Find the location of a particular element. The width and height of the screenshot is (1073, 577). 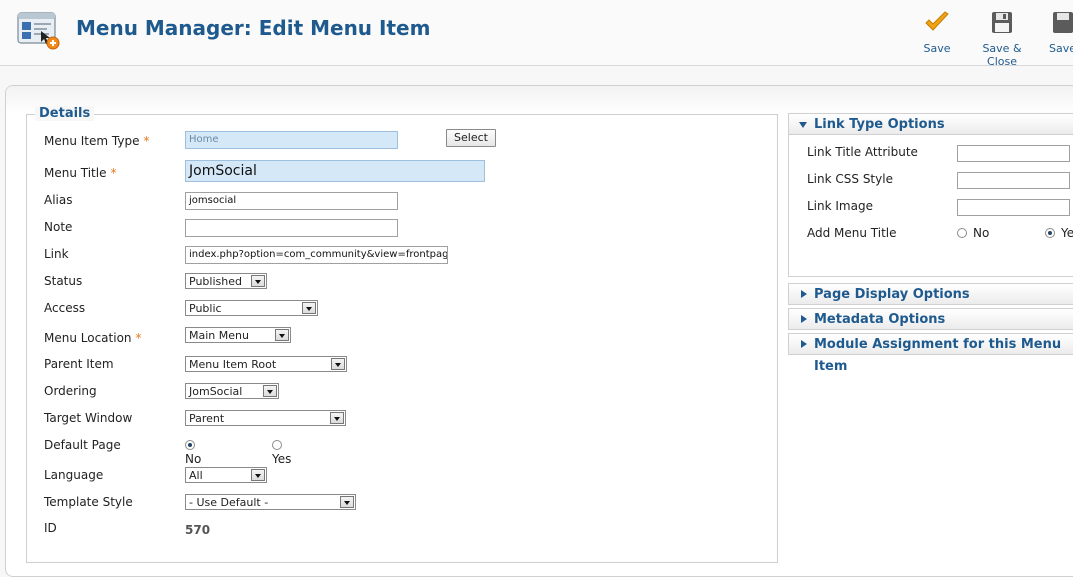

menu-title-label: Menu Title * is located at coordinates (80, 173).